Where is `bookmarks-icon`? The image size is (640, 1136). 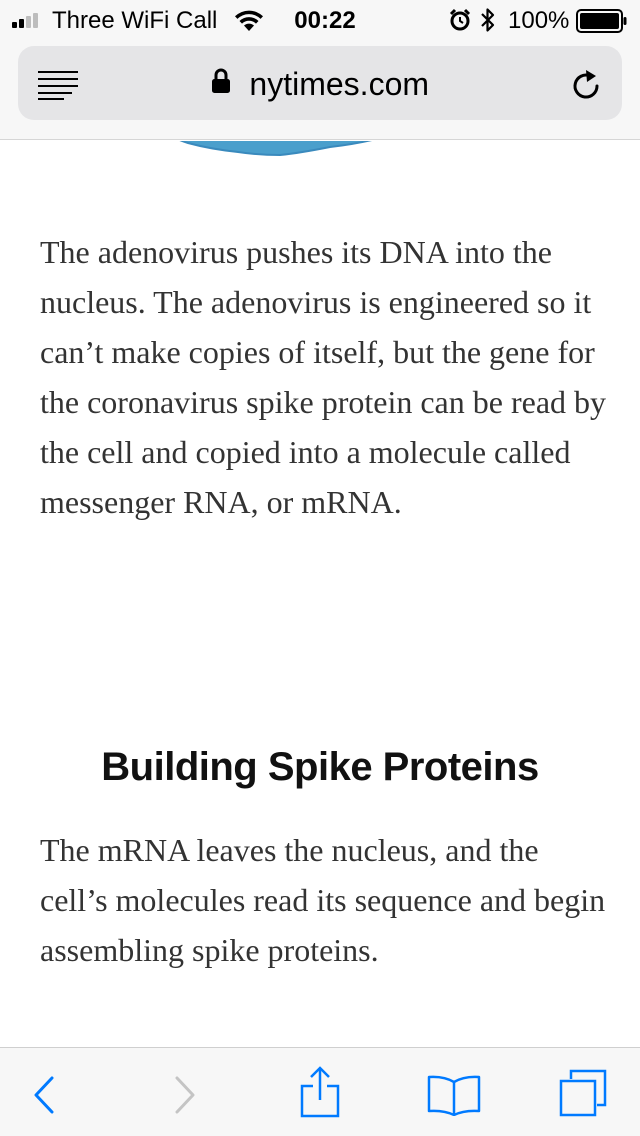
bookmarks-icon is located at coordinates (454, 1095).